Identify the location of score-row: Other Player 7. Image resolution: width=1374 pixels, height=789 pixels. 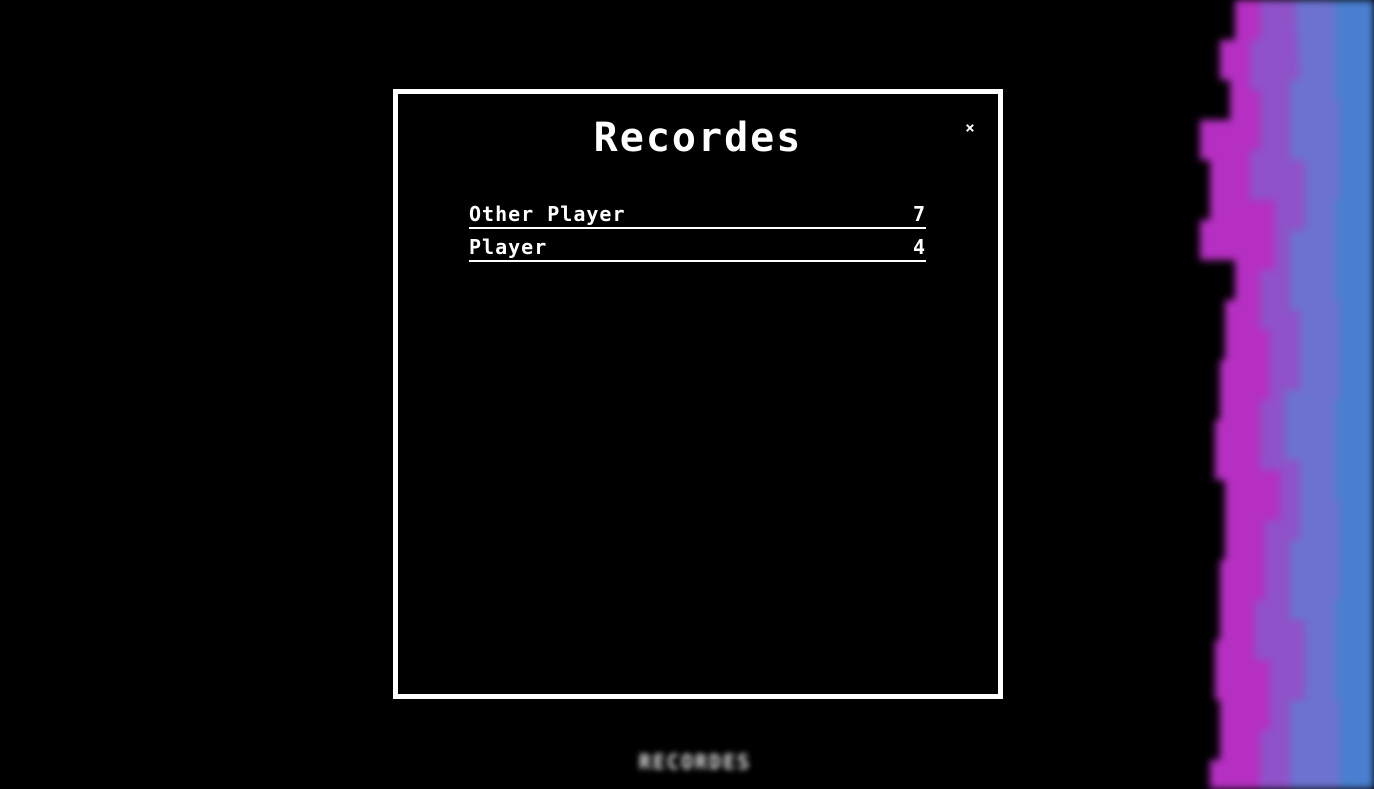
(697, 213).